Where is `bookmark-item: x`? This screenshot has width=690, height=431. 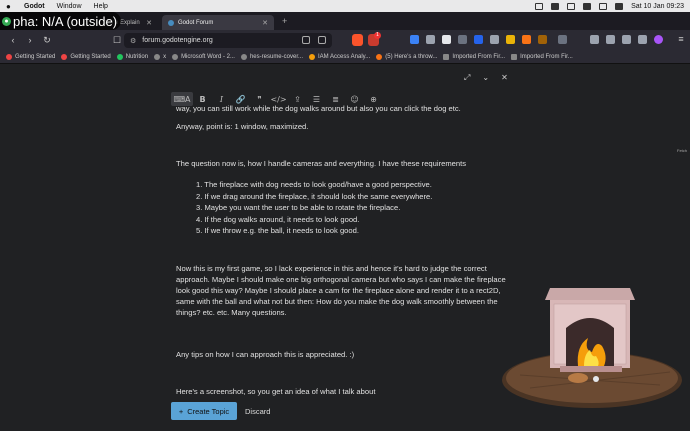 bookmark-item: x is located at coordinates (160, 56).